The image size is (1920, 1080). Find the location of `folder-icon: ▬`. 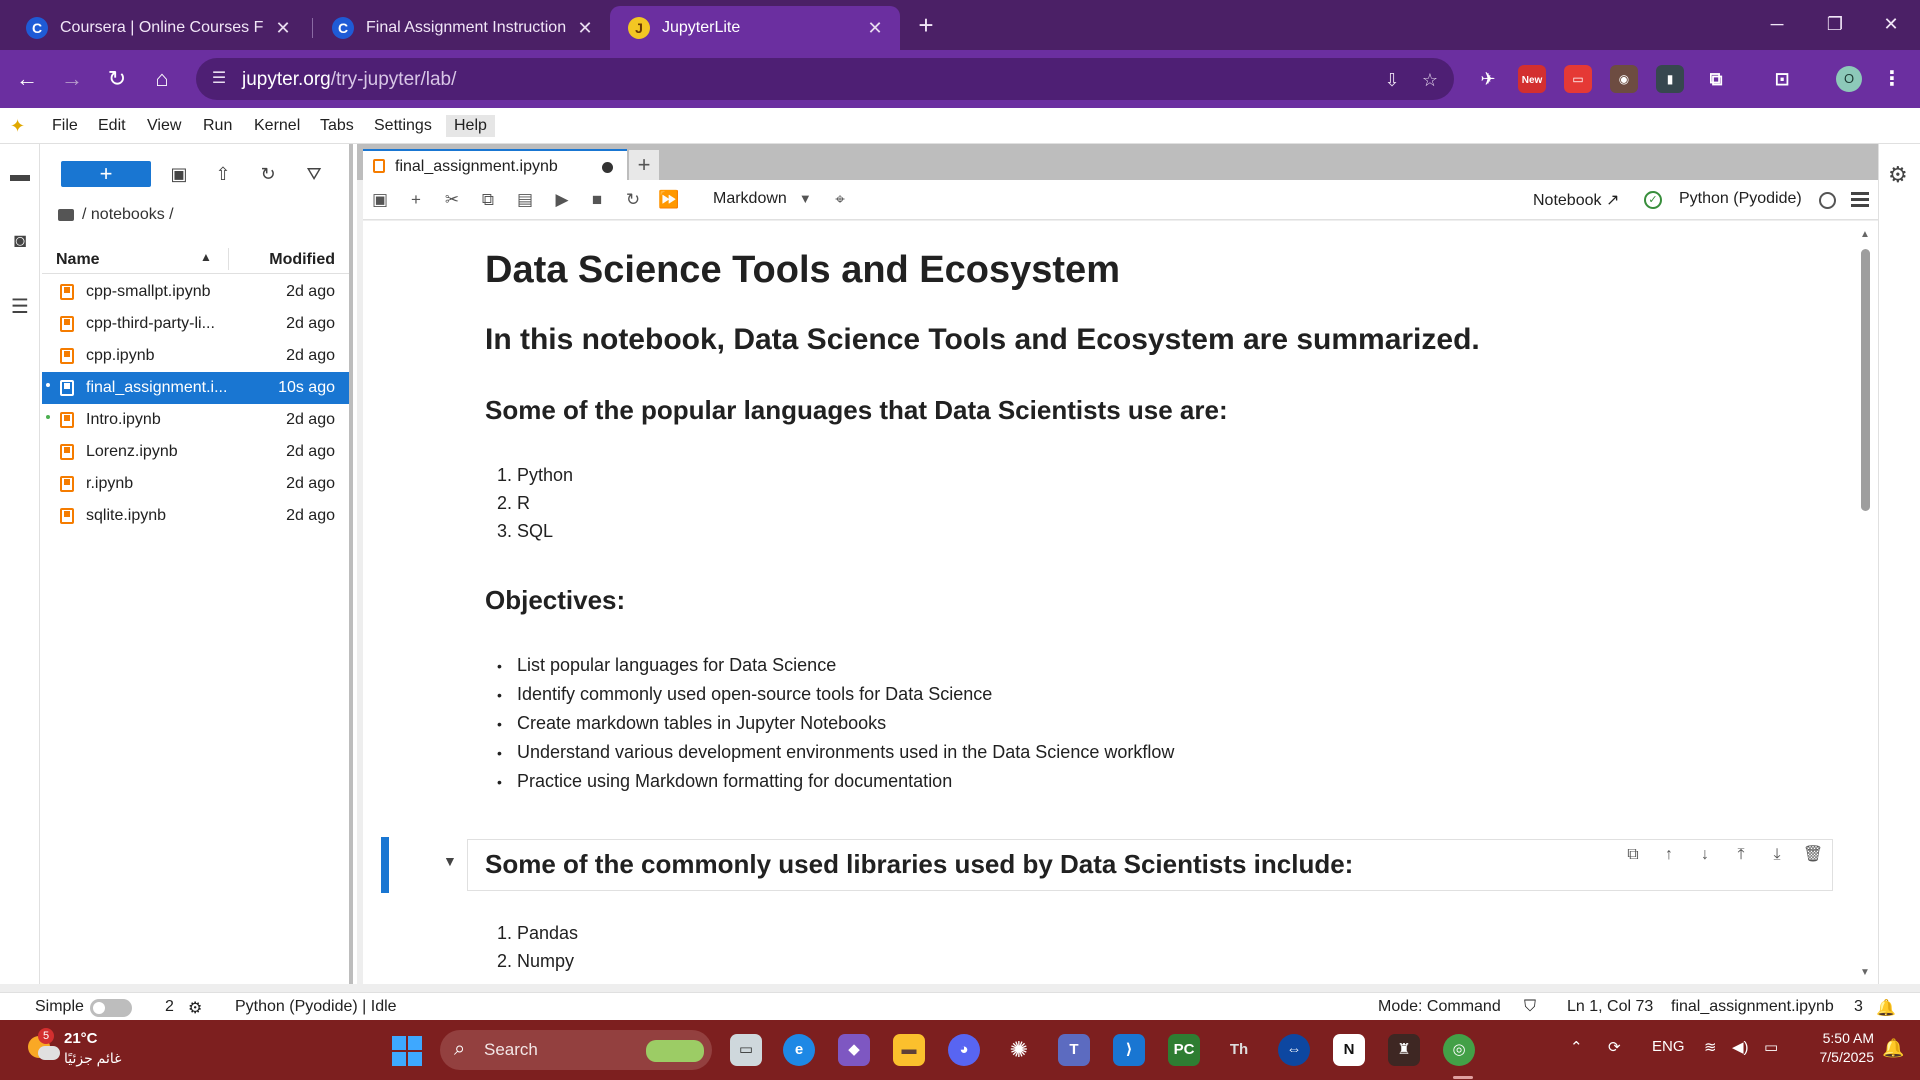

folder-icon: ▬ is located at coordinates (20, 175).